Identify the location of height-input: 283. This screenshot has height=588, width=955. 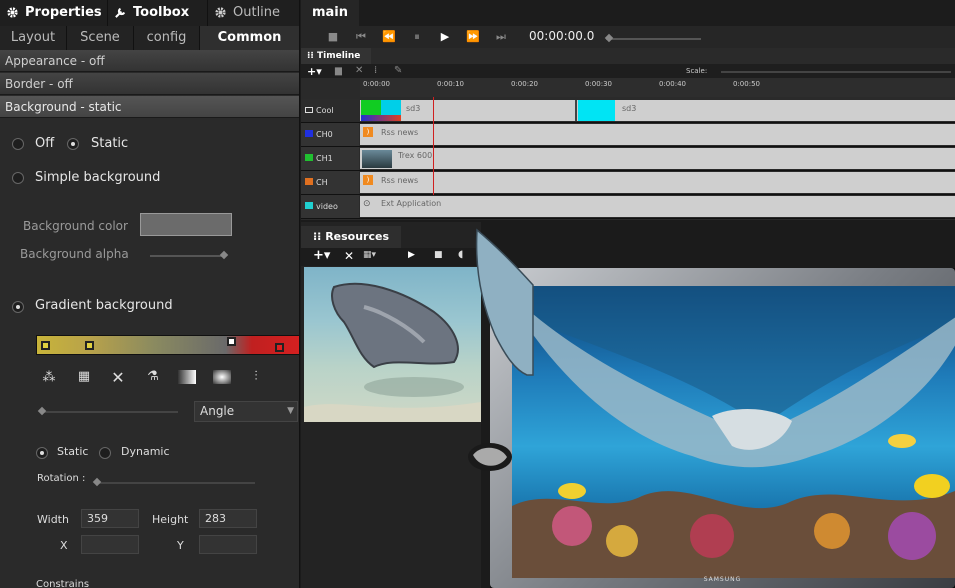
(228, 518).